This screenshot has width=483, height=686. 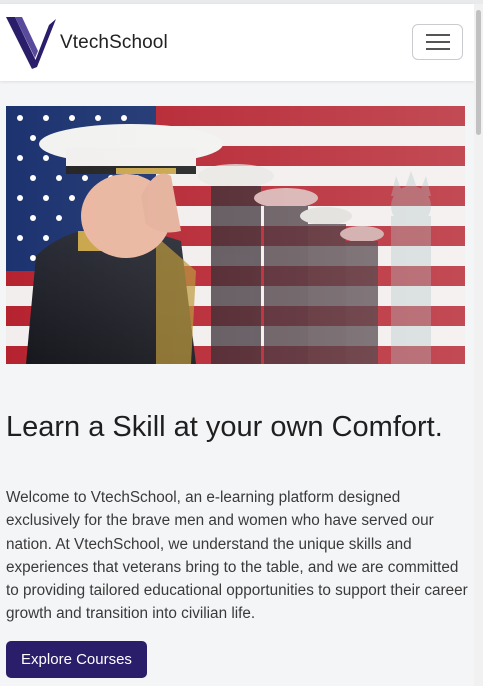 What do you see at coordinates (31, 43) in the screenshot?
I see `v-logo-icon` at bounding box center [31, 43].